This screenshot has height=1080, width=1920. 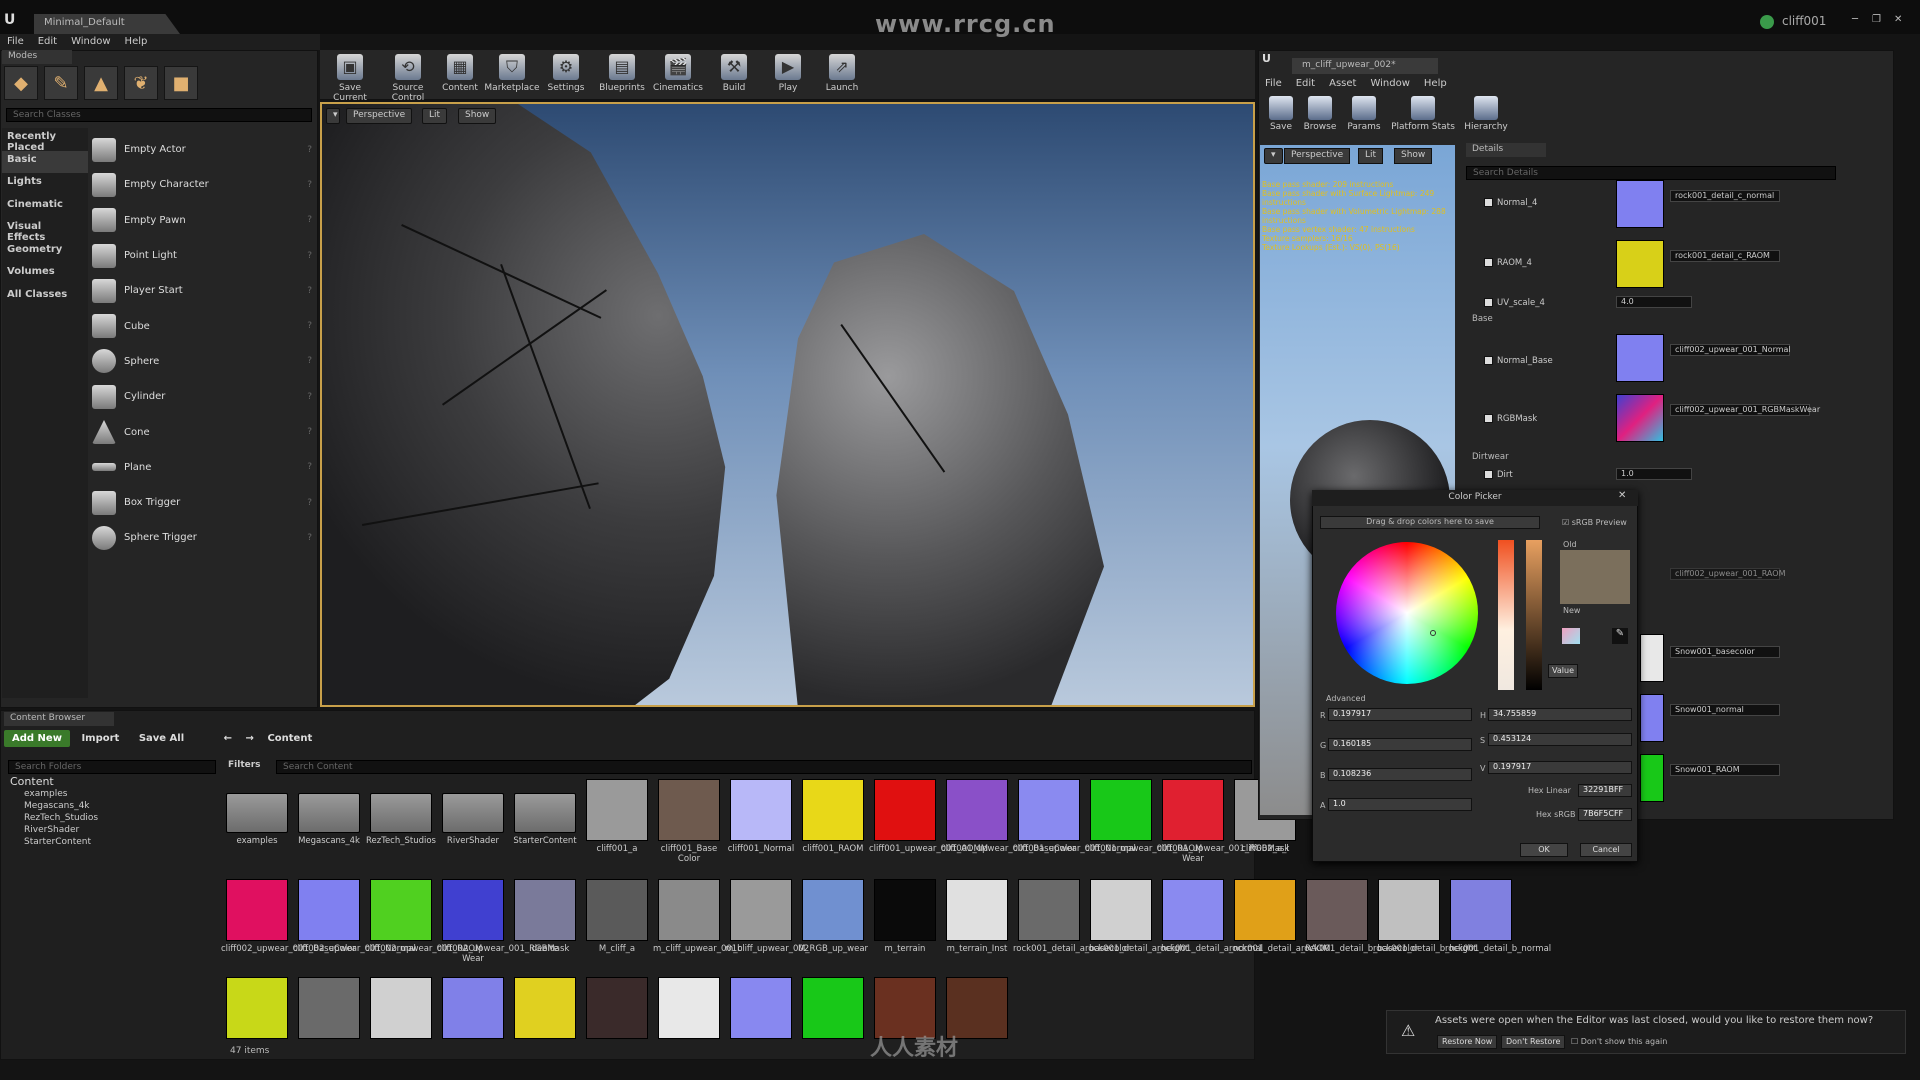 I want to click on srgb-preview-checkbox: ☑ sRGB Preview, so click(x=1594, y=522).